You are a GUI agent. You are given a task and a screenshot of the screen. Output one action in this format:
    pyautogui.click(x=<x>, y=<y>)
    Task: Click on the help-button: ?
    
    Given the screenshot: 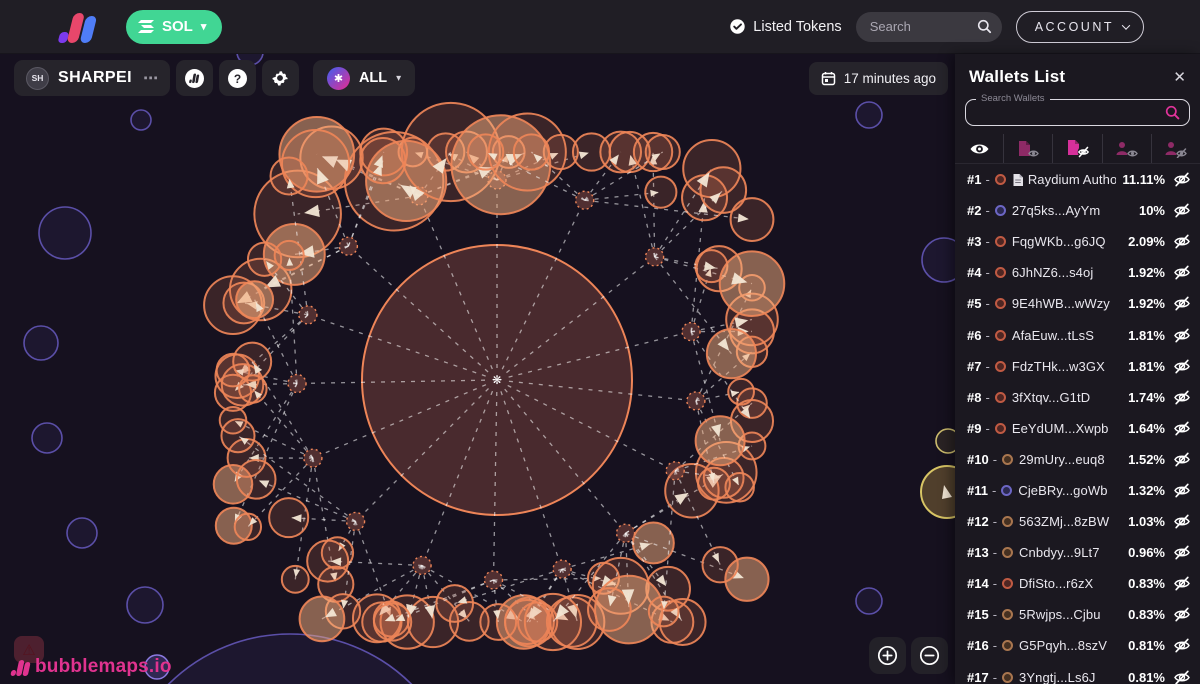 What is the action you would take?
    pyautogui.click(x=237, y=78)
    